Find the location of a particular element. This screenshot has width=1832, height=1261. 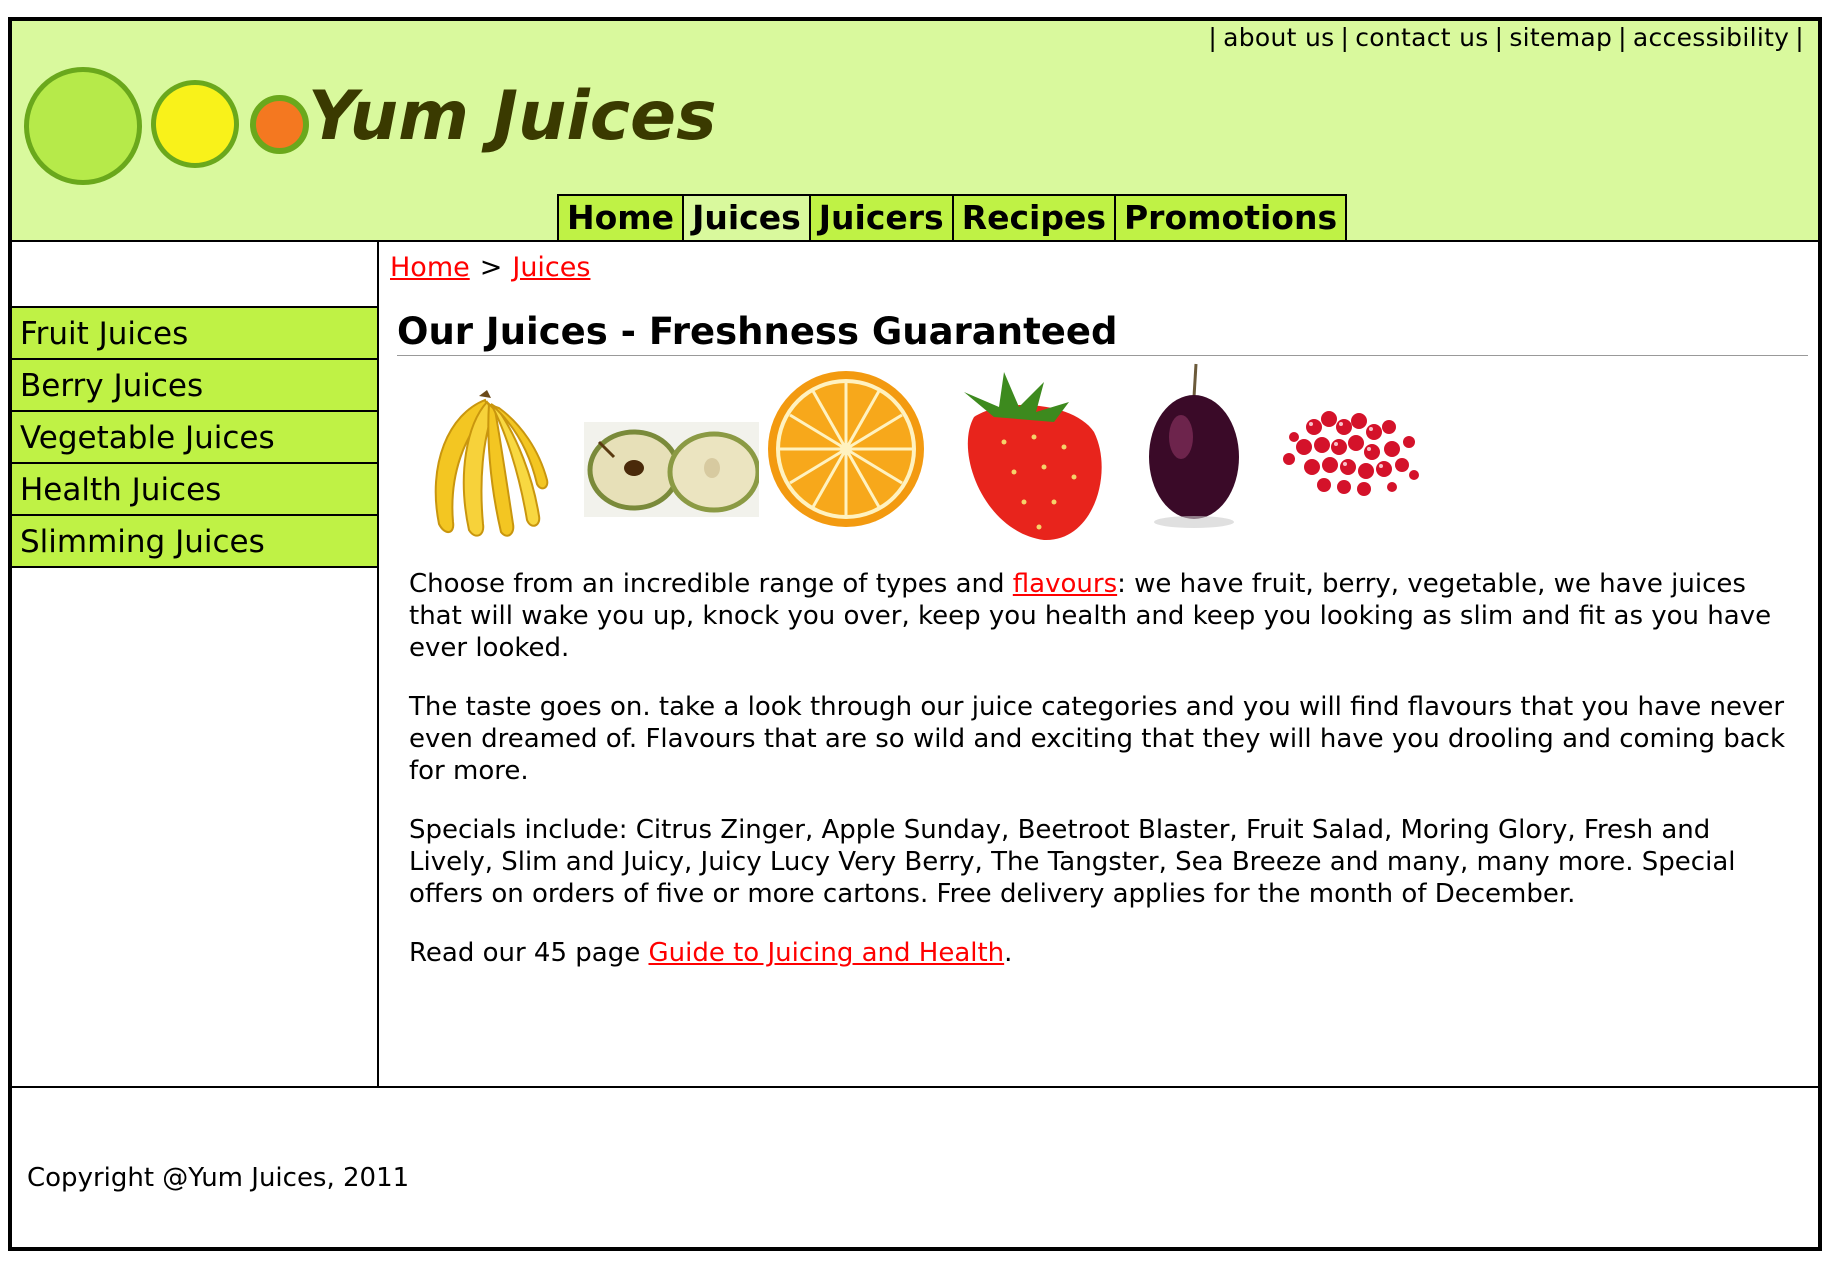

nav-juicers: Juicers is located at coordinates (882, 218).